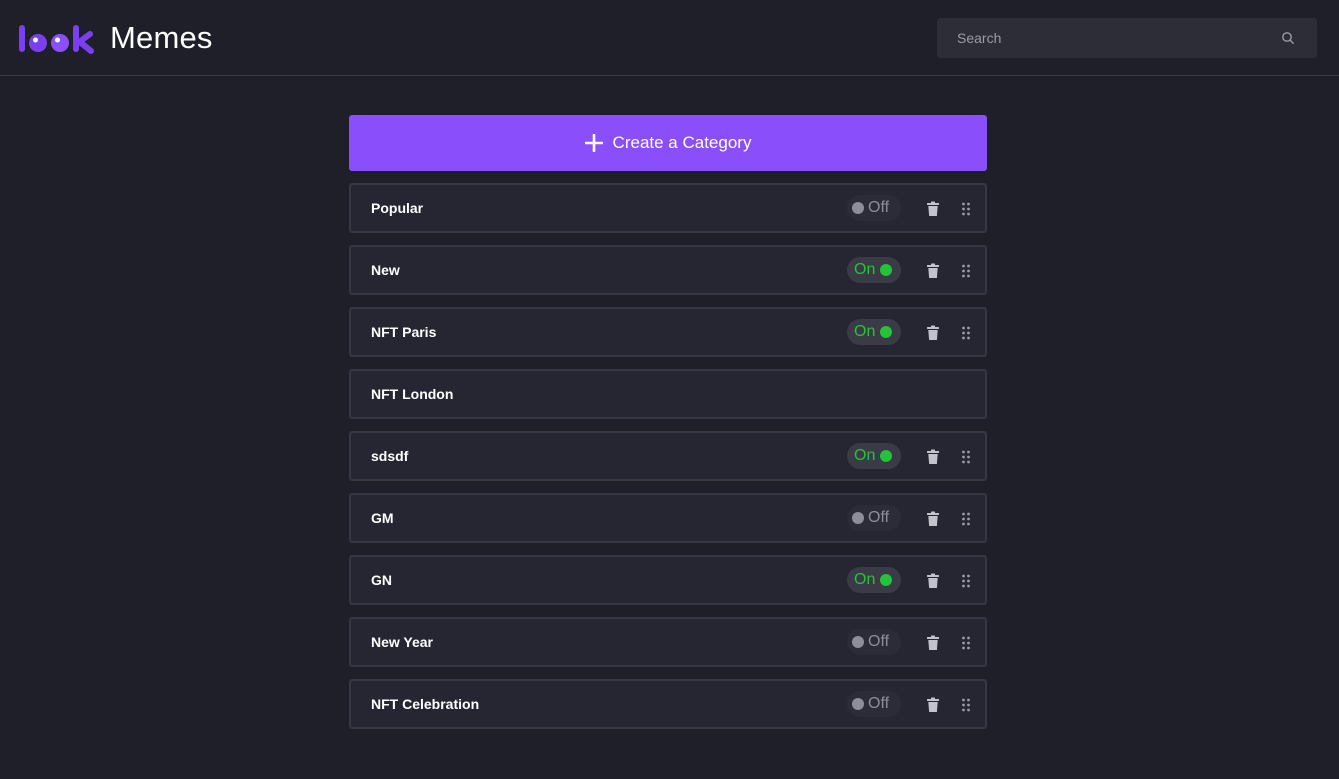  Describe the element at coordinates (425, 704) in the screenshot. I see `category-name: NFT Celebration` at that location.